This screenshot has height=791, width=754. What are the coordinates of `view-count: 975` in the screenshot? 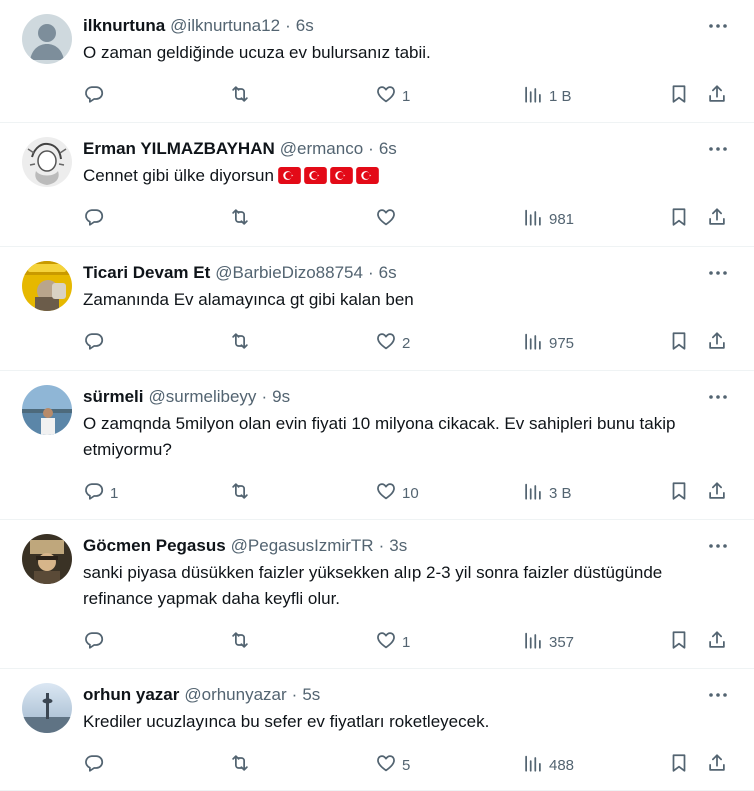 It's located at (562, 343).